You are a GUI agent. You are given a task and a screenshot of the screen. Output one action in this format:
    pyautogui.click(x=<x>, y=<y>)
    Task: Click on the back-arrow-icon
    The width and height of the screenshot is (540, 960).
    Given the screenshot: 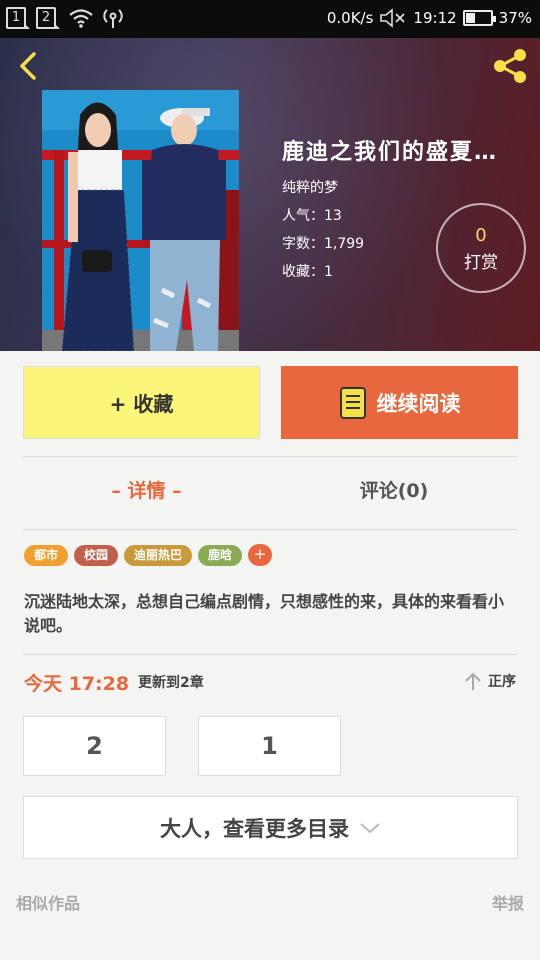 What is the action you would take?
    pyautogui.click(x=29, y=66)
    